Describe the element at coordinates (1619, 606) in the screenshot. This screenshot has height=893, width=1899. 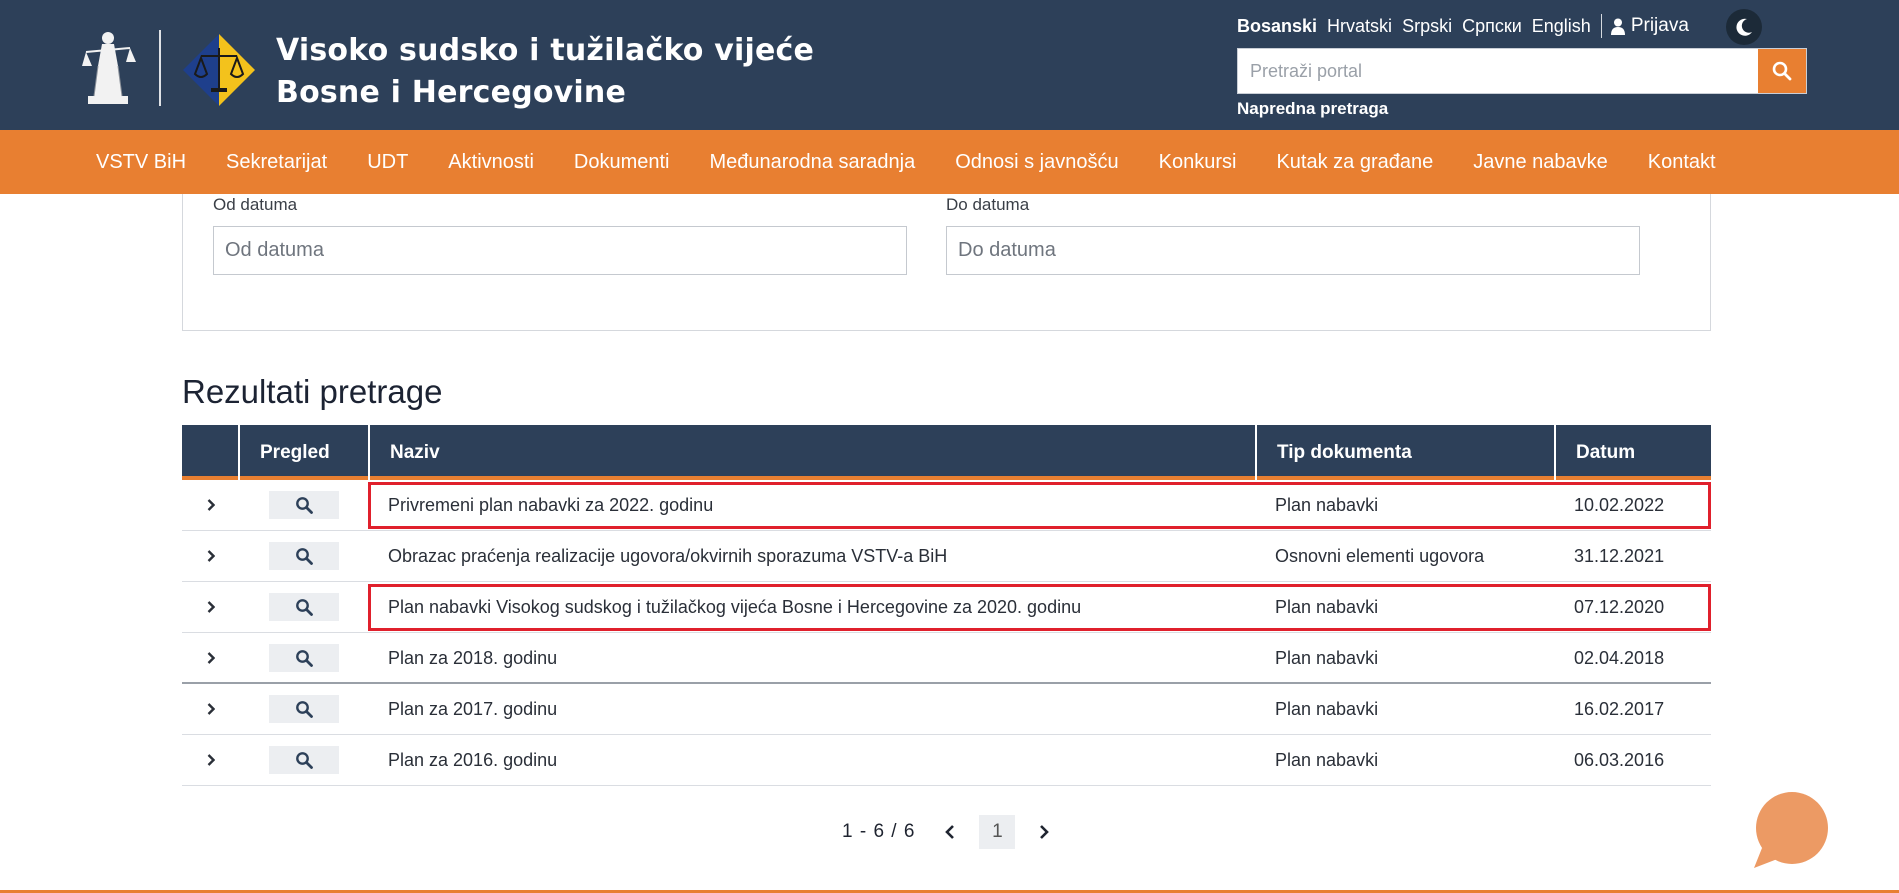
I see `cell-datum: 07.12.2020` at that location.